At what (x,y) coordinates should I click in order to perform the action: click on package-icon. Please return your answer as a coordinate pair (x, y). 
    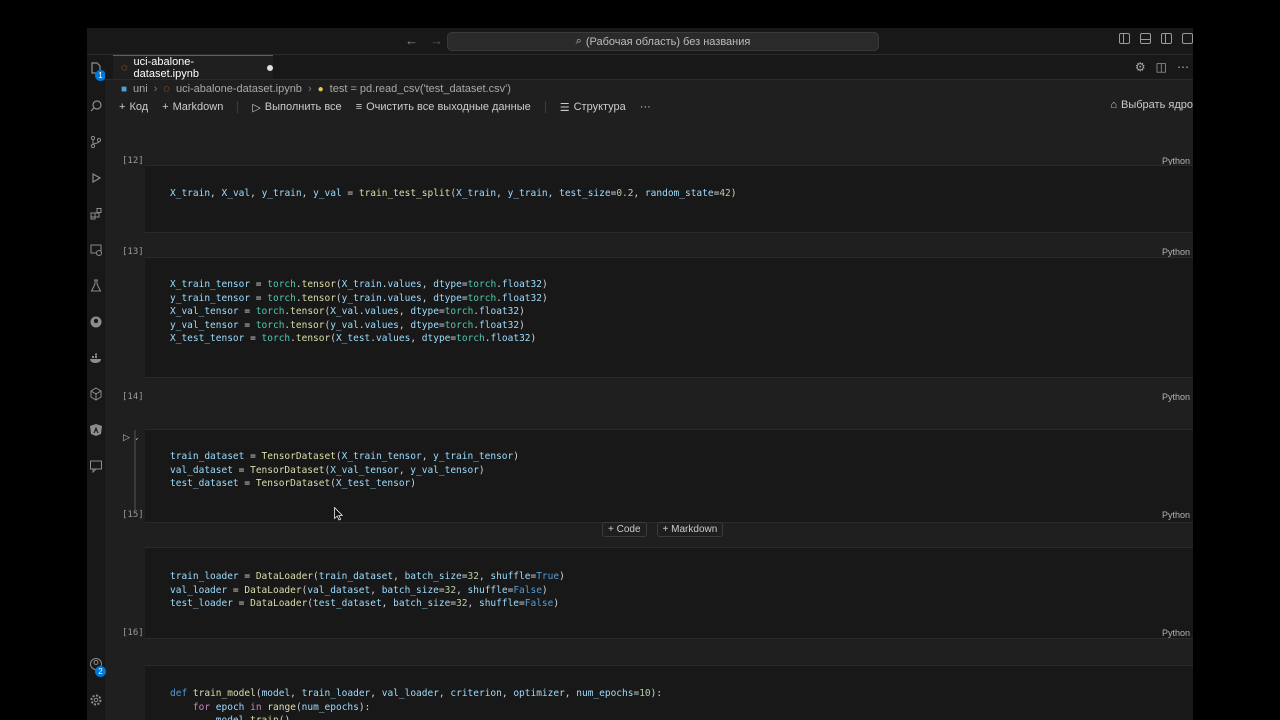
    Looking at the image, I should click on (96, 394).